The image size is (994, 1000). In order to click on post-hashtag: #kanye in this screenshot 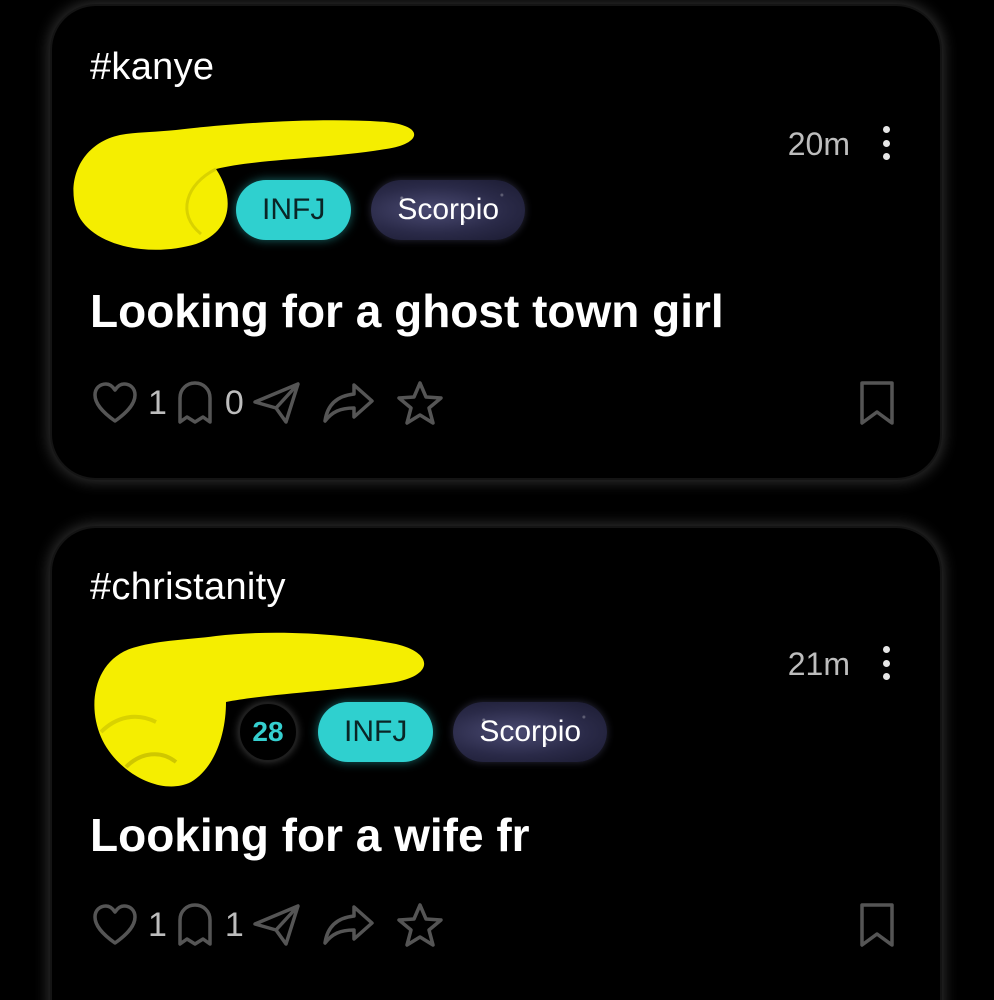, I will do `click(152, 67)`.